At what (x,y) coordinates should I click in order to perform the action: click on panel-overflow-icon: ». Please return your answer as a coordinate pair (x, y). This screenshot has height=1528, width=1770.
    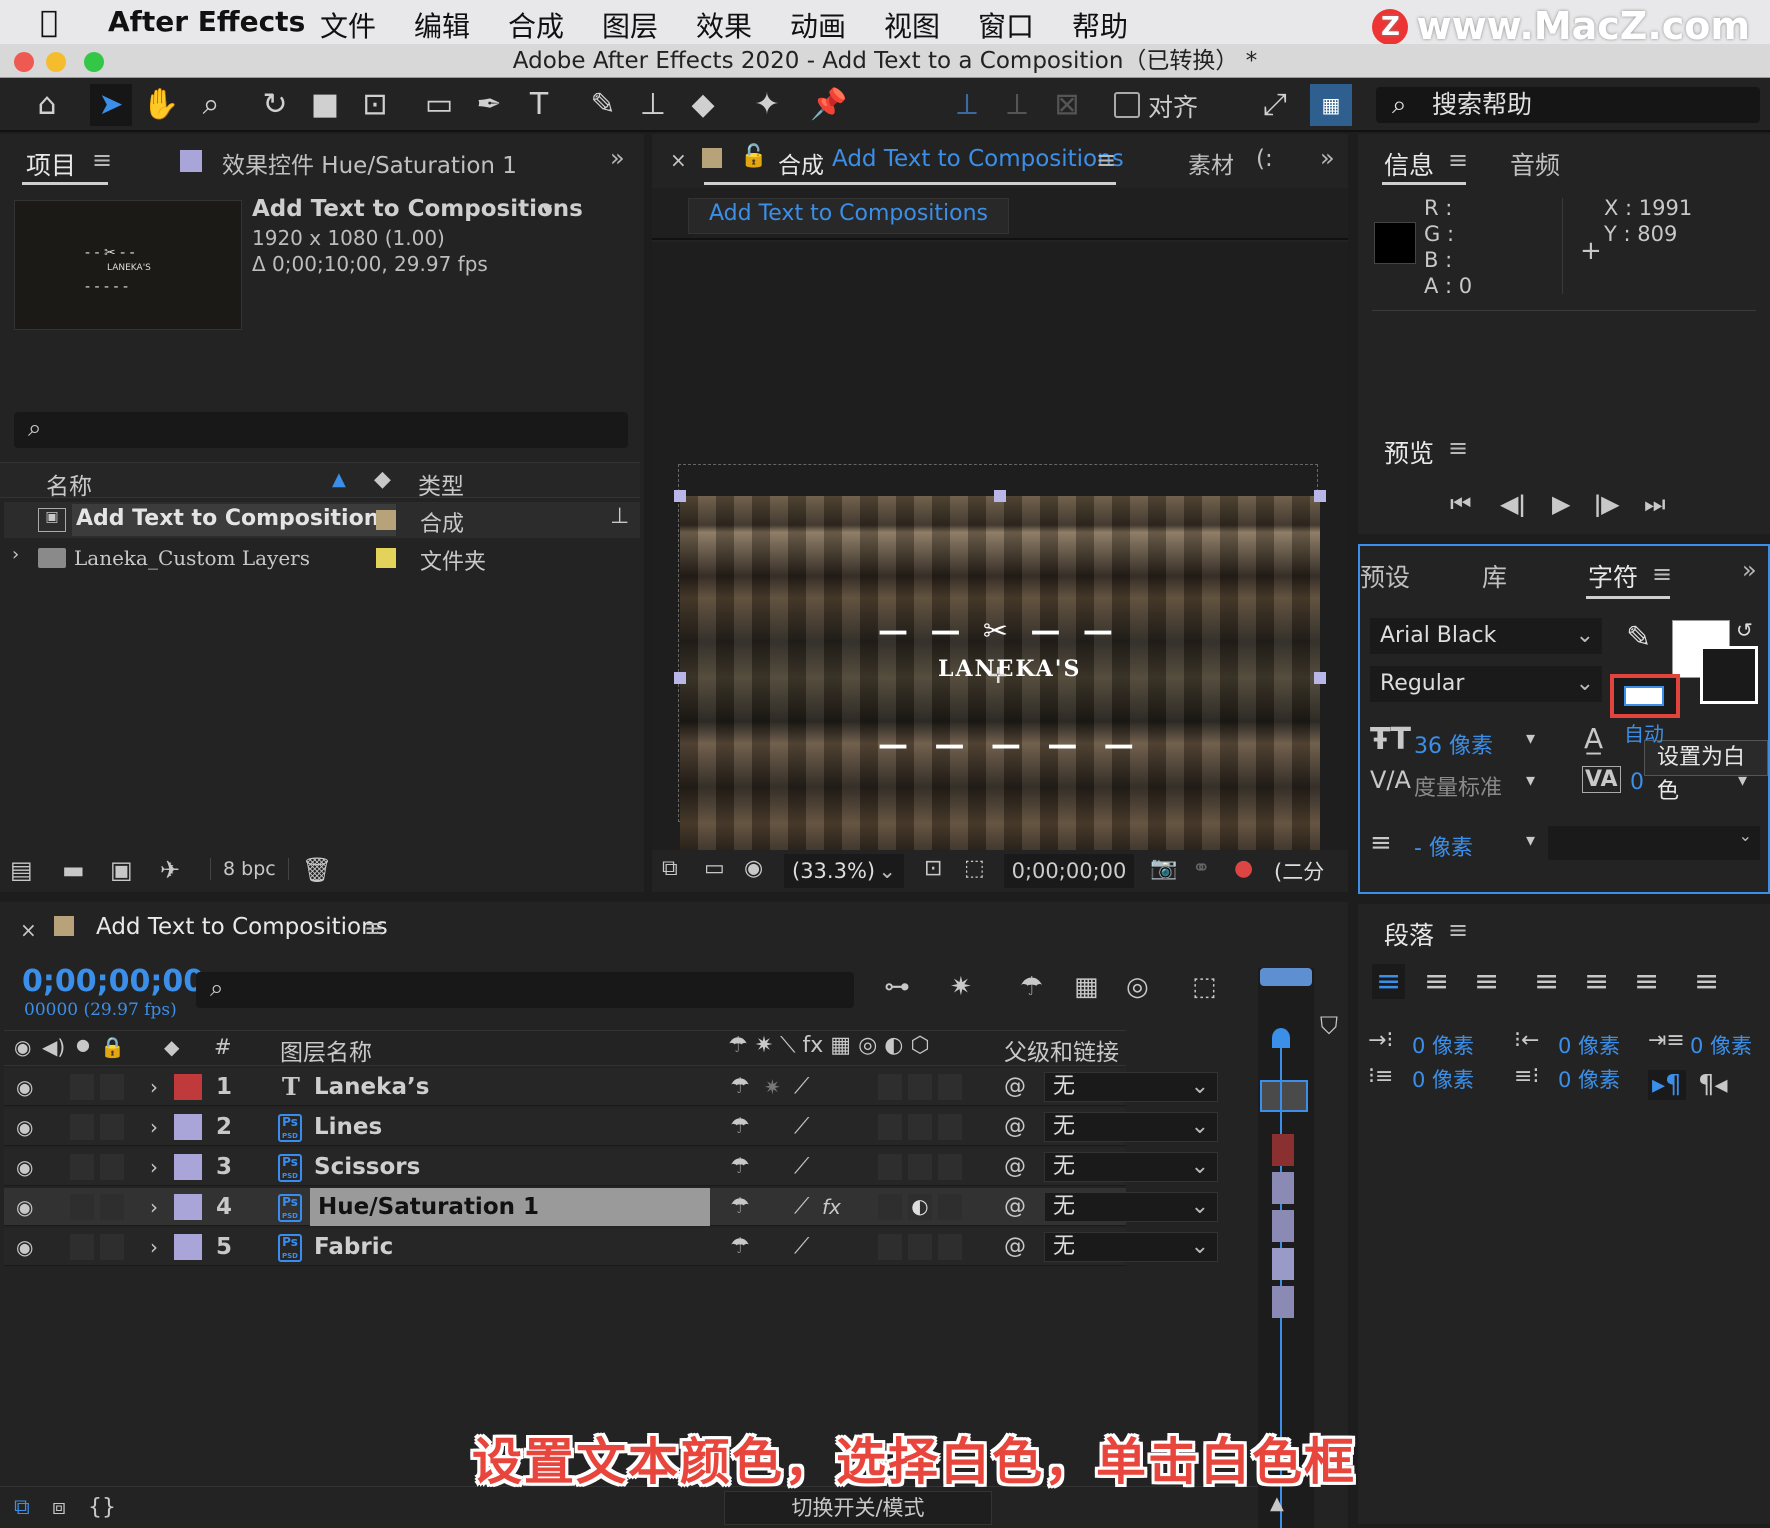
    Looking at the image, I should click on (1749, 570).